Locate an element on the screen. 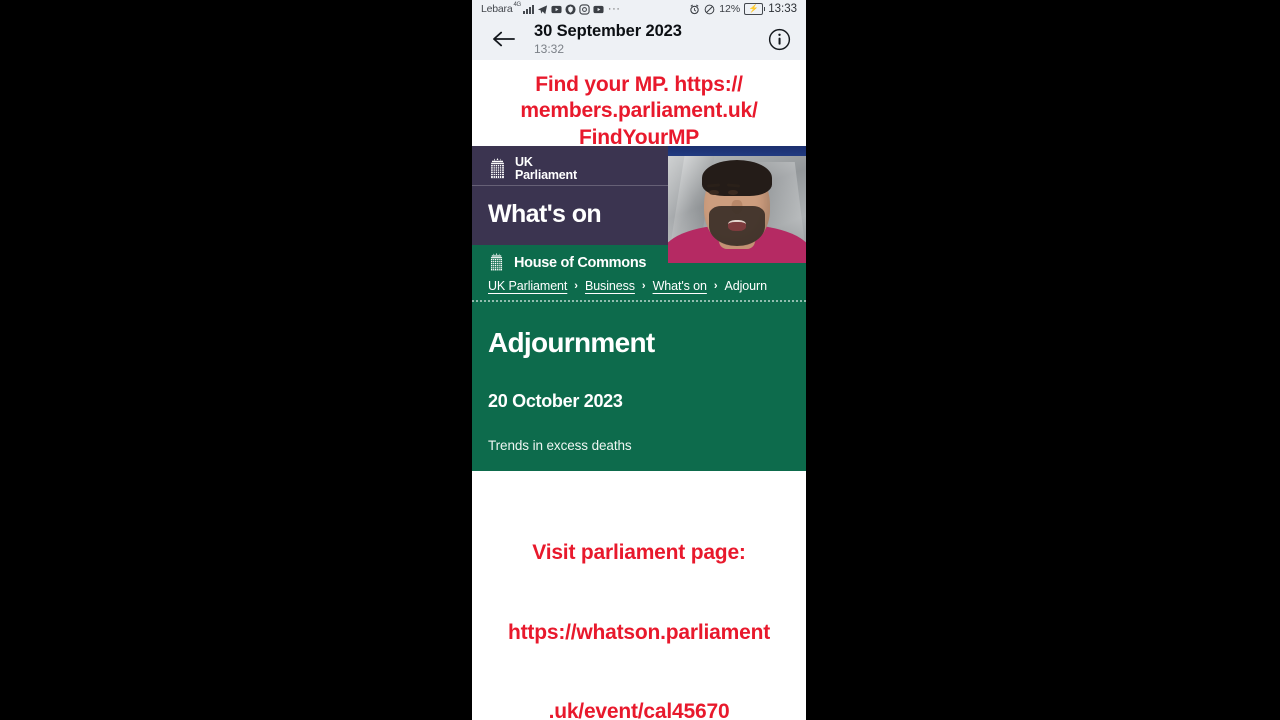  app-header: 30 September 2023 13:32 is located at coordinates (639, 39).